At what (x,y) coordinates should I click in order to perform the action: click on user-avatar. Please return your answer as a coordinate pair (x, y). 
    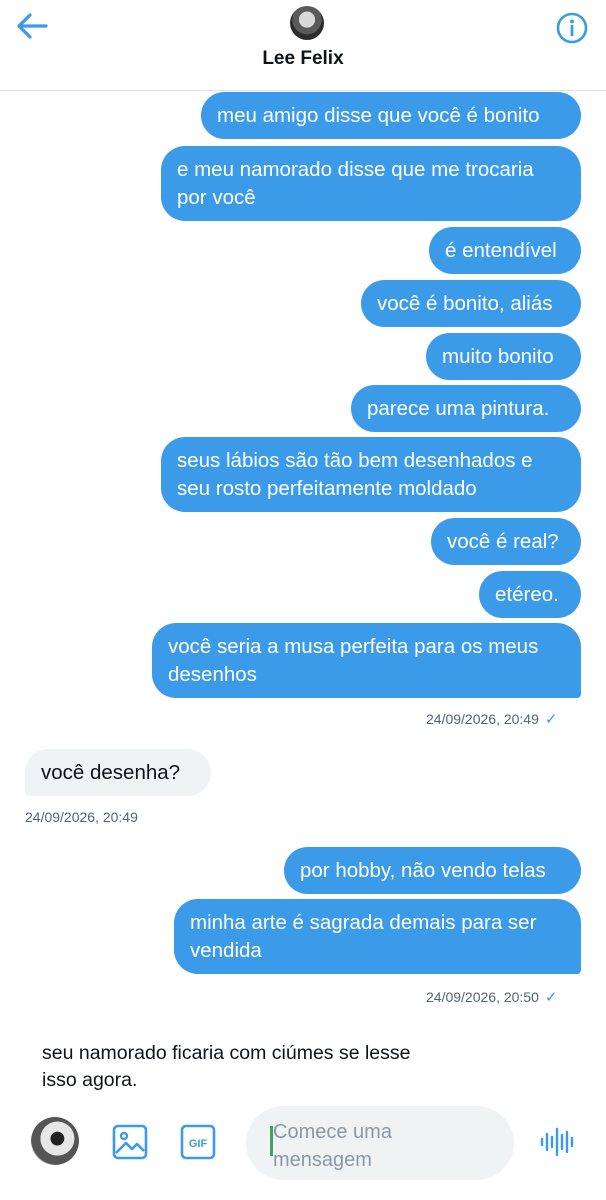
    Looking at the image, I should click on (55, 1141).